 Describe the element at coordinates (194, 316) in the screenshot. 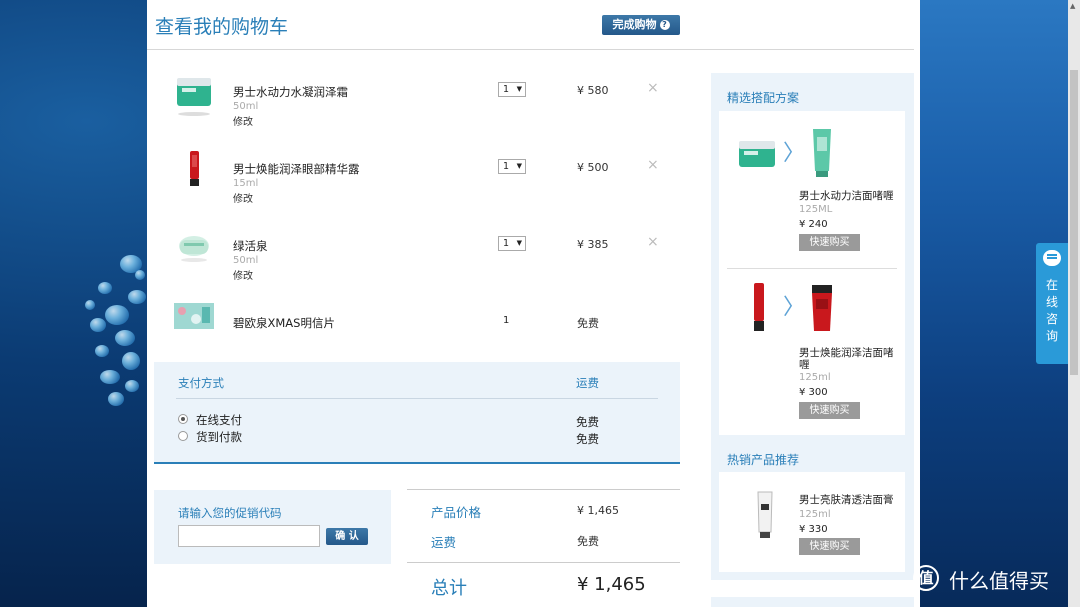

I see `postcard-icon` at that location.